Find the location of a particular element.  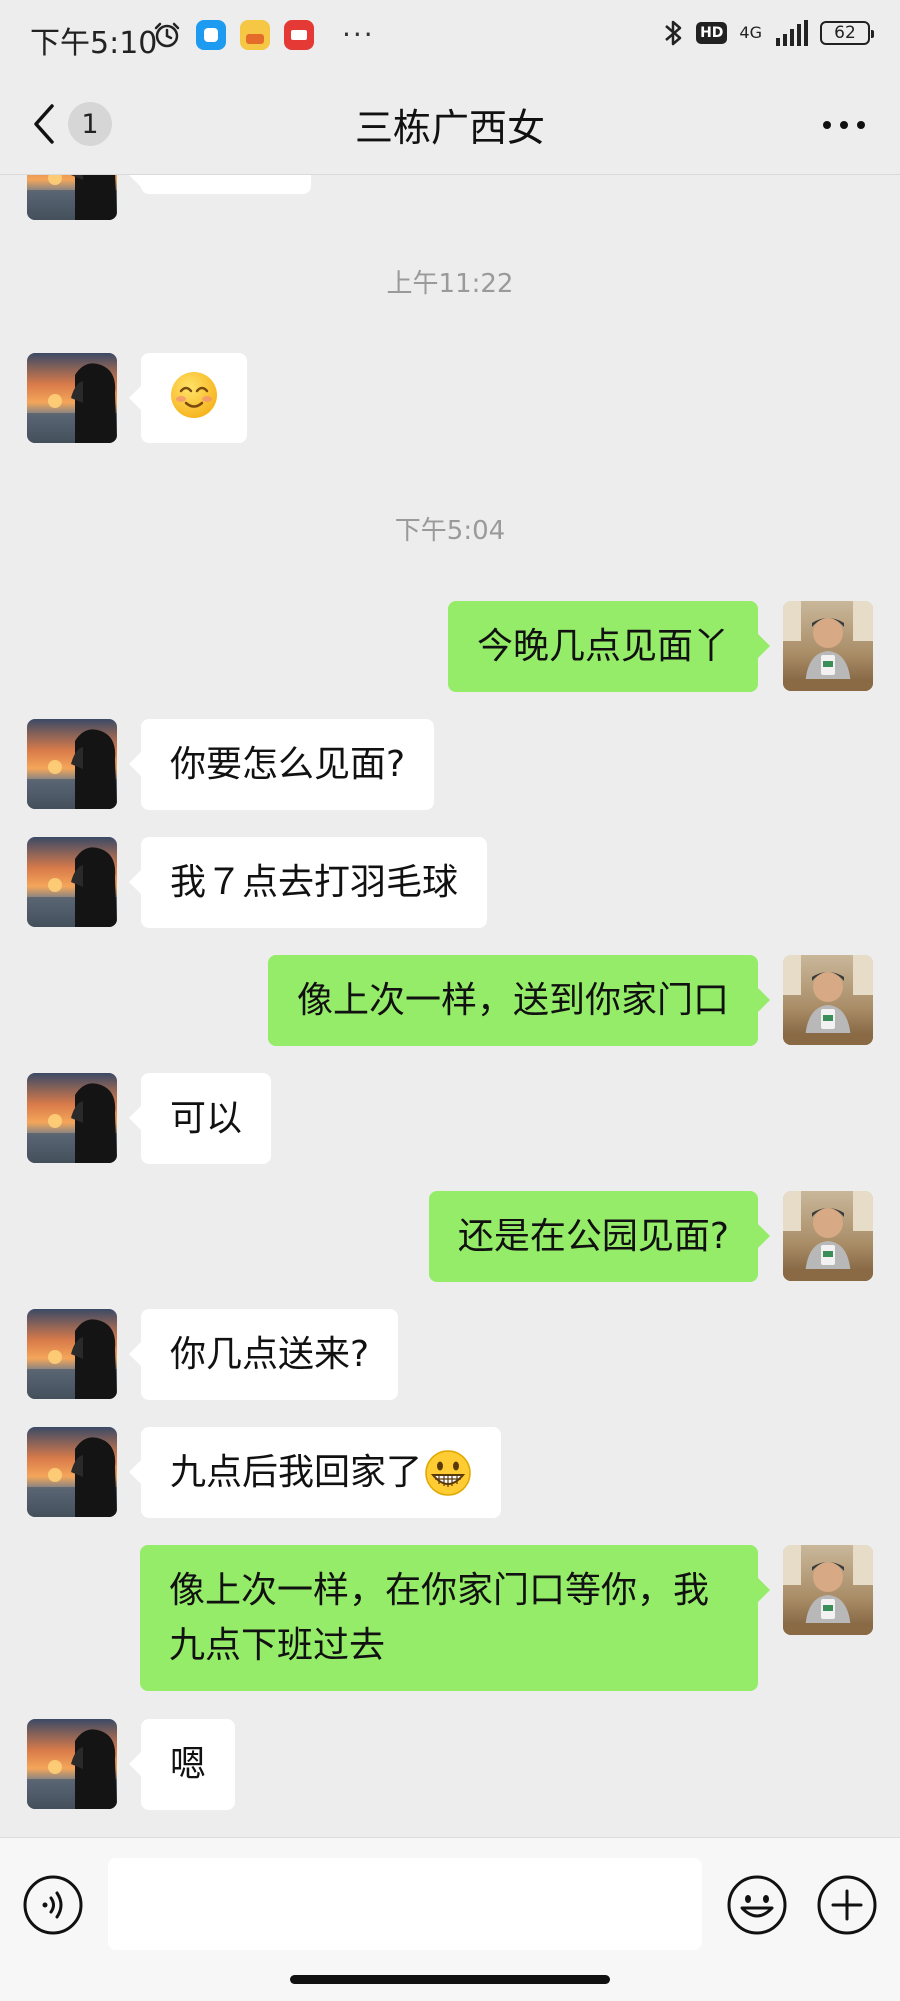

status-icons-left: ··· is located at coordinates (263, 35).